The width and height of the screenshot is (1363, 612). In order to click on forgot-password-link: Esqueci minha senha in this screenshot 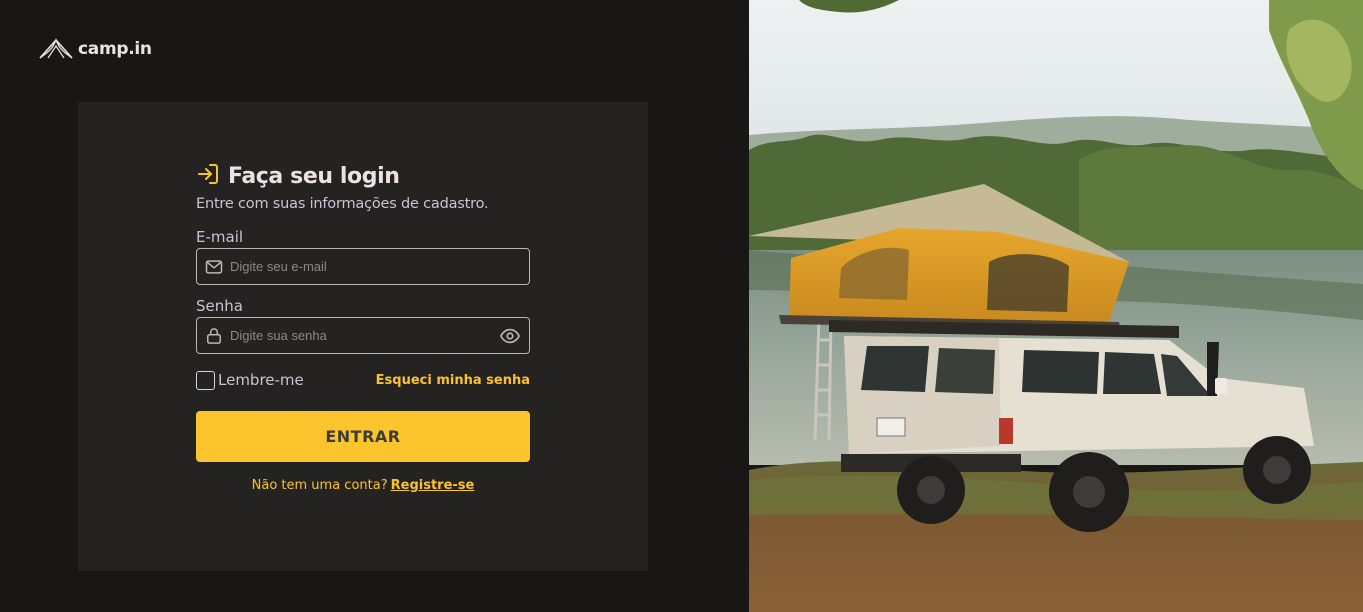, I will do `click(453, 380)`.